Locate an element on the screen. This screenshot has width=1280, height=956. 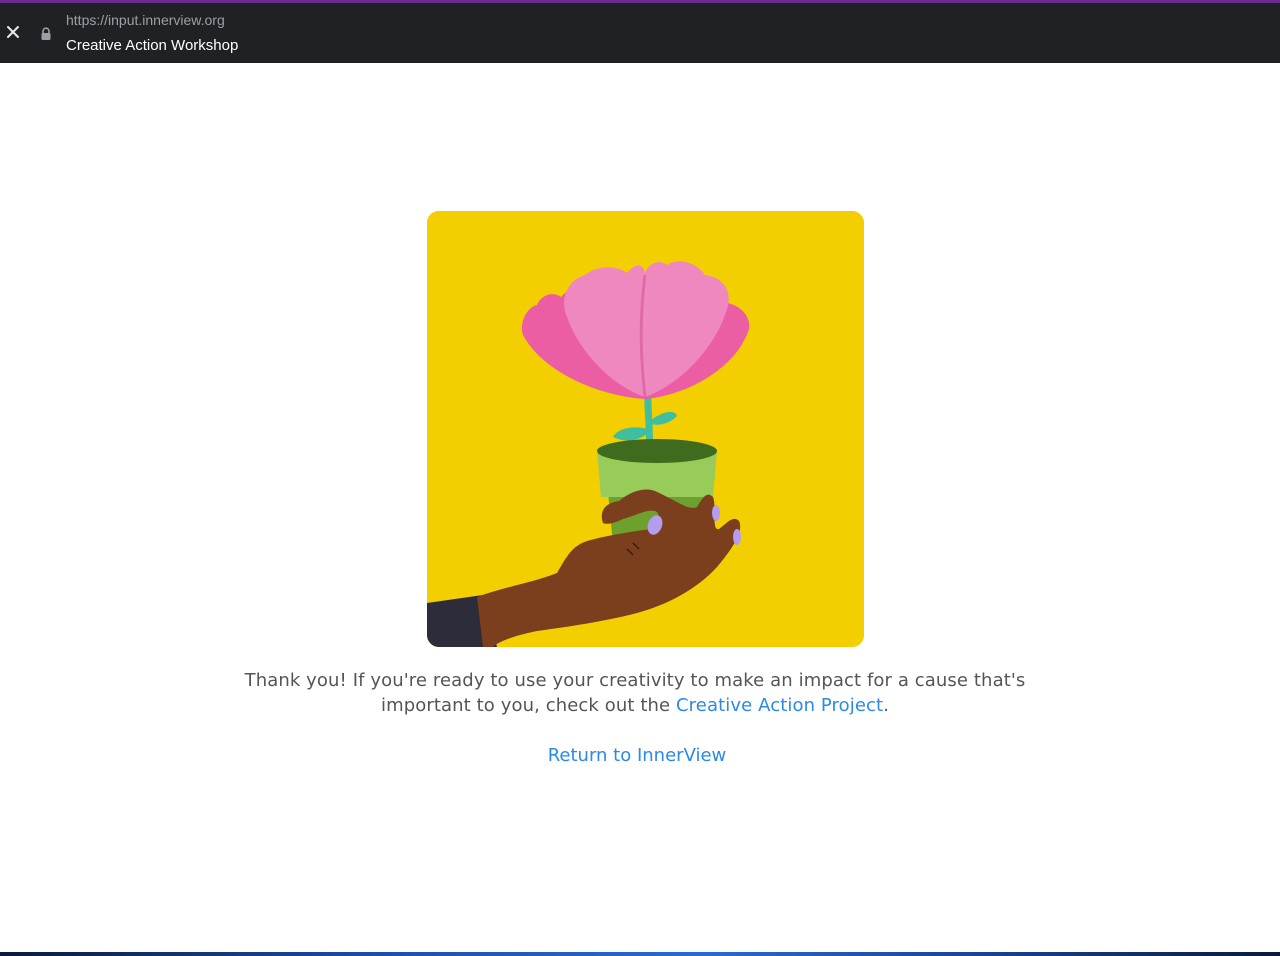
page-title: Creative Action Workshop is located at coordinates (152, 45).